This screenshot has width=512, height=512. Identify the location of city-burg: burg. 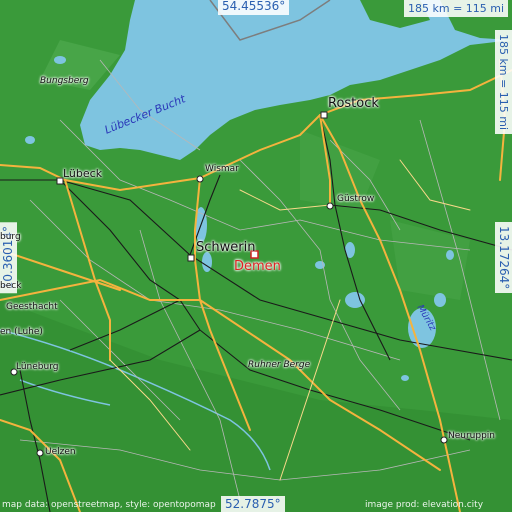
(10, 237).